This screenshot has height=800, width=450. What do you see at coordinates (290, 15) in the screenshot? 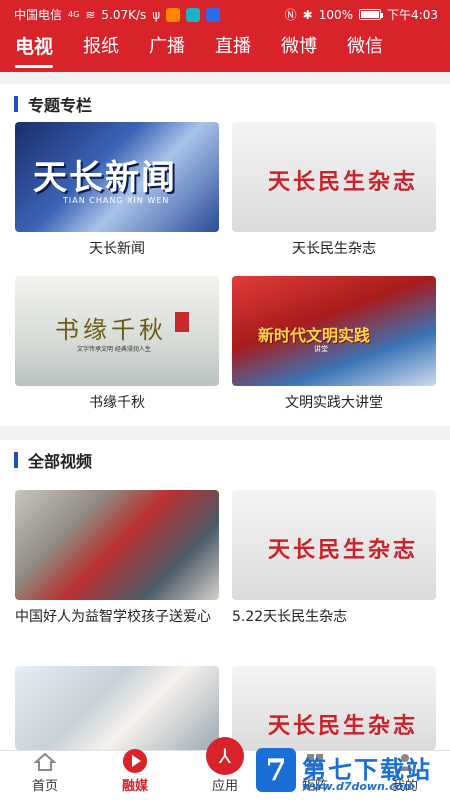
I see `nfc-icon: Ⓝ` at bounding box center [290, 15].